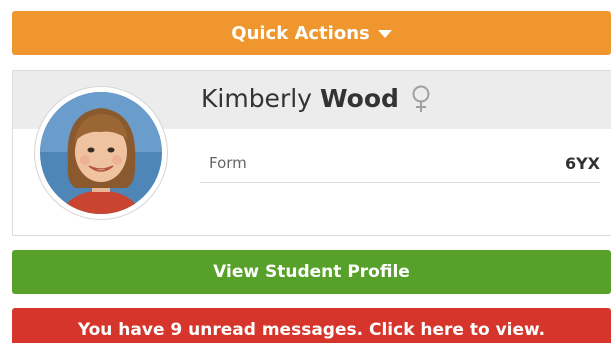 The image size is (611, 343). What do you see at coordinates (316, 98) in the screenshot?
I see `student-name: Kimberly Wood` at bounding box center [316, 98].